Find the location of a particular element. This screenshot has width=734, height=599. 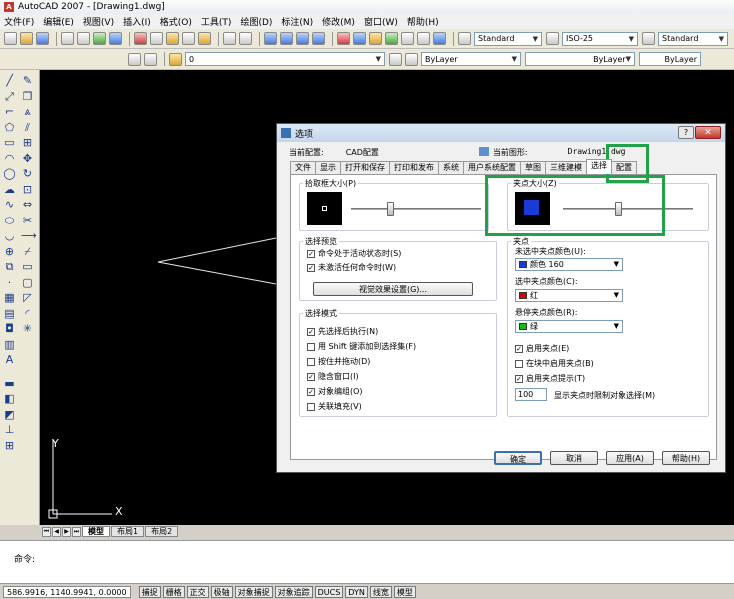

polygon-icon: ⬠ is located at coordinates (9, 127).